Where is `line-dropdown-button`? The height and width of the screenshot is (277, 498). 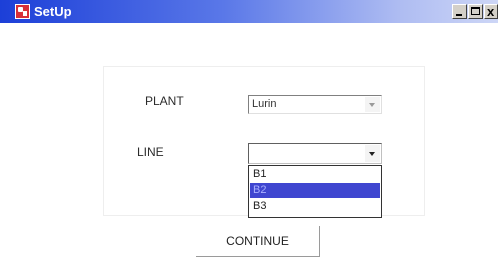 line-dropdown-button is located at coordinates (372, 153).